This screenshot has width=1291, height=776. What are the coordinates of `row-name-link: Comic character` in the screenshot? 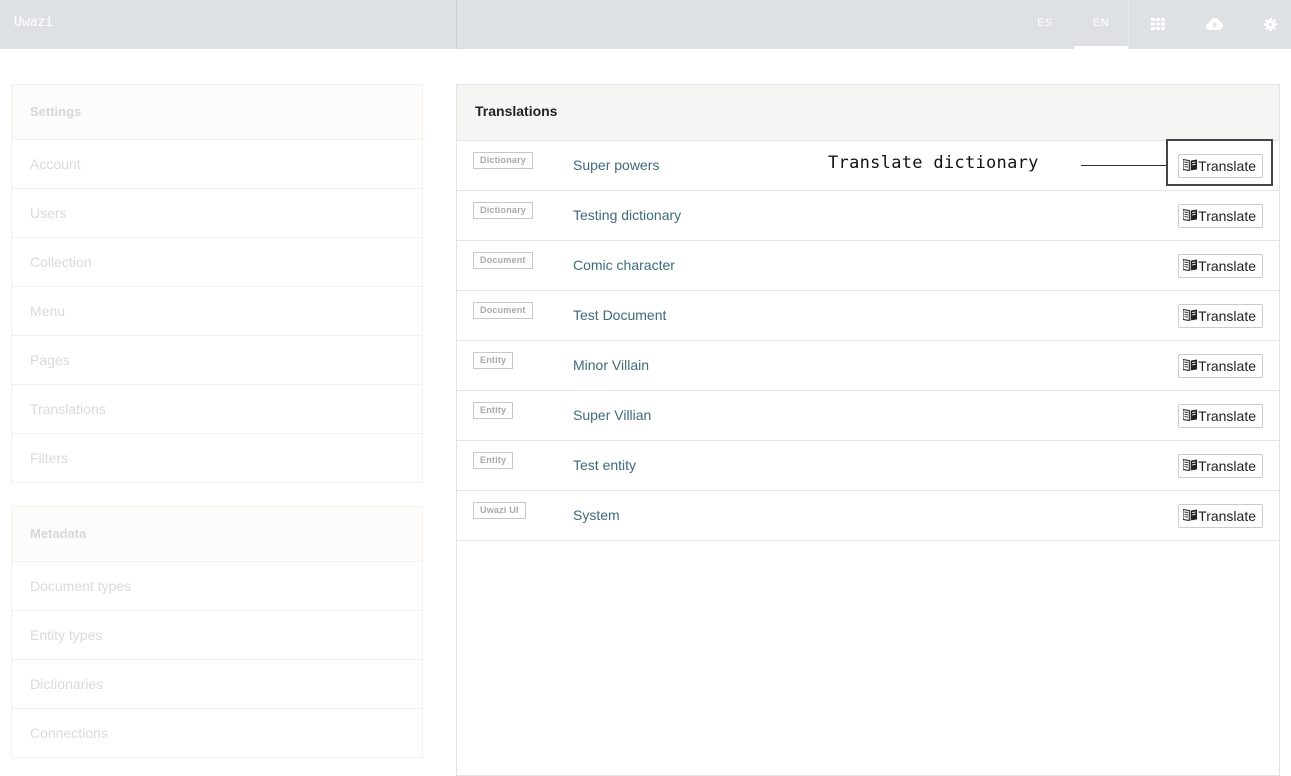 It's located at (624, 265).